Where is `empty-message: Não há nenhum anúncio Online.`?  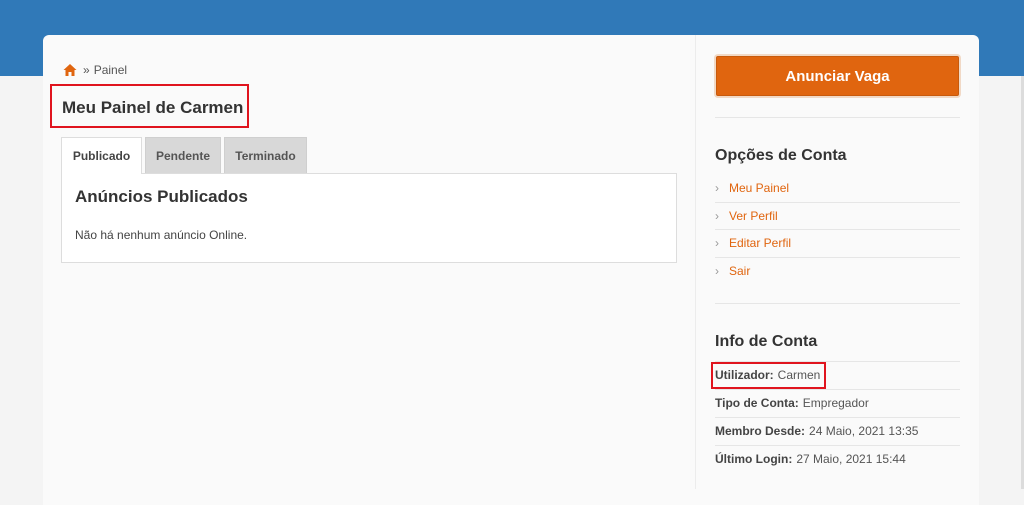 empty-message: Não há nenhum anúncio Online. is located at coordinates (161, 235).